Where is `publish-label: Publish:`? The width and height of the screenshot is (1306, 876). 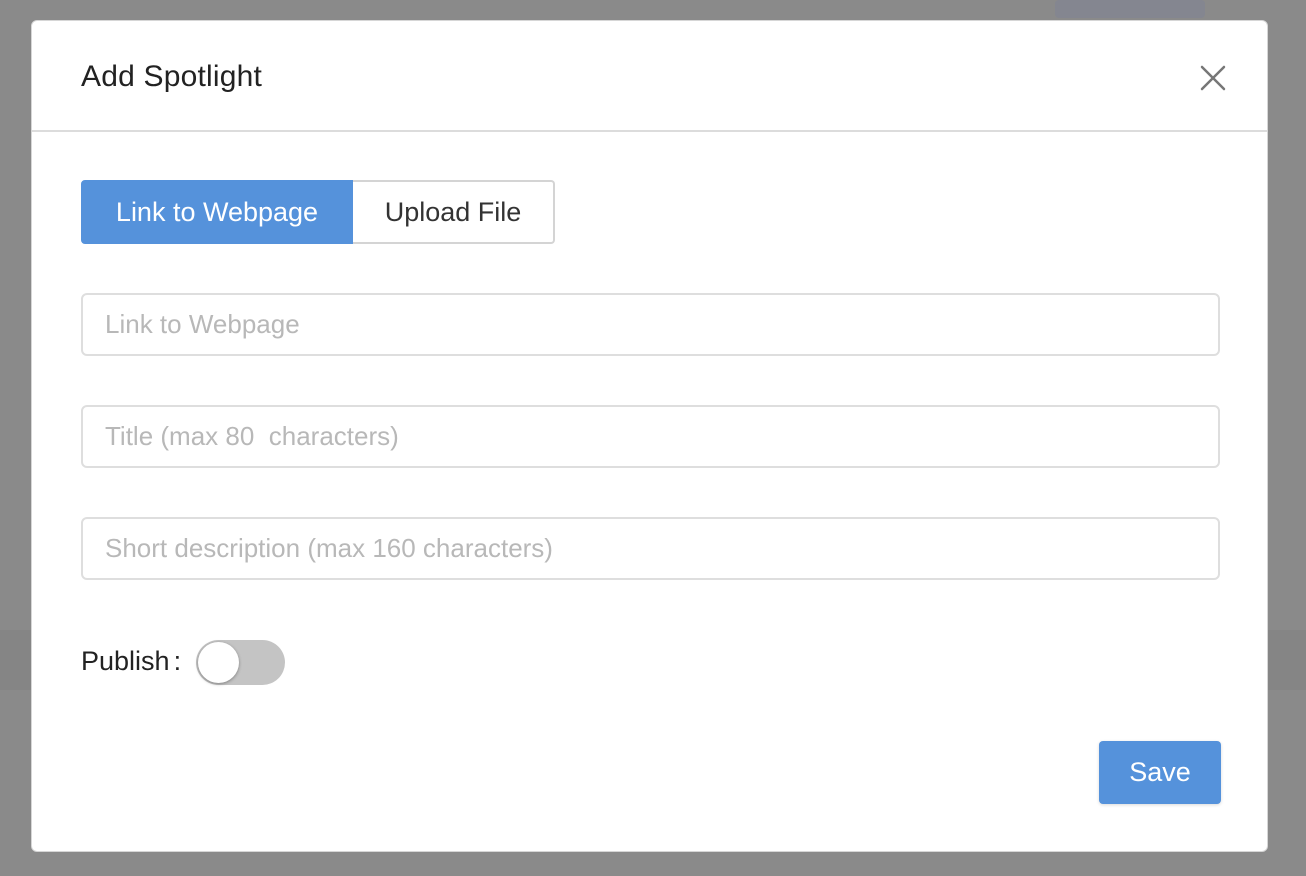
publish-label: Publish: is located at coordinates (131, 661).